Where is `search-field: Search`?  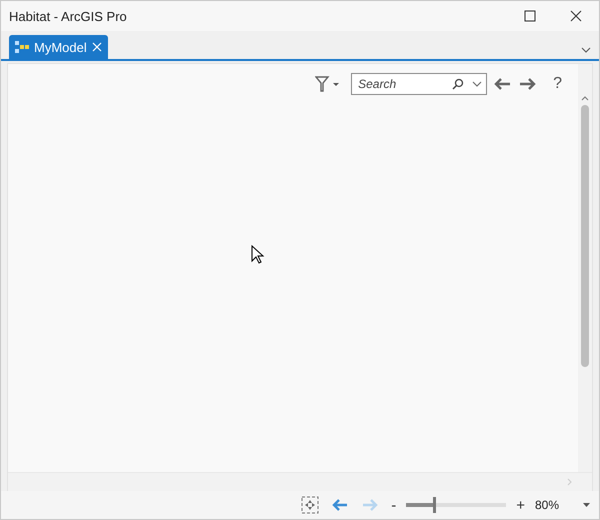
search-field: Search is located at coordinates (419, 84).